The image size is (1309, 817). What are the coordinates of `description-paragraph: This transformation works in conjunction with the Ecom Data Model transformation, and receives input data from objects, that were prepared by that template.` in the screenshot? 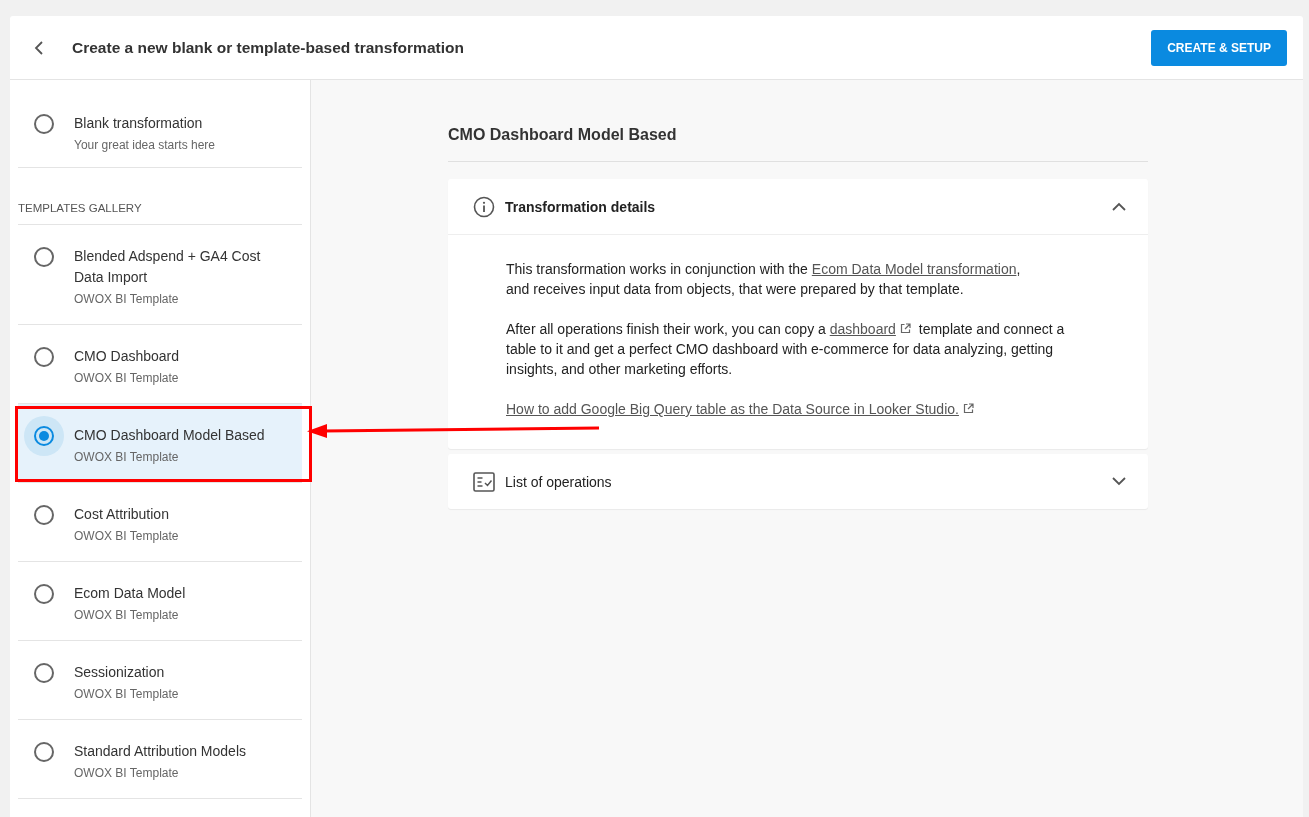 It's located at (764, 279).